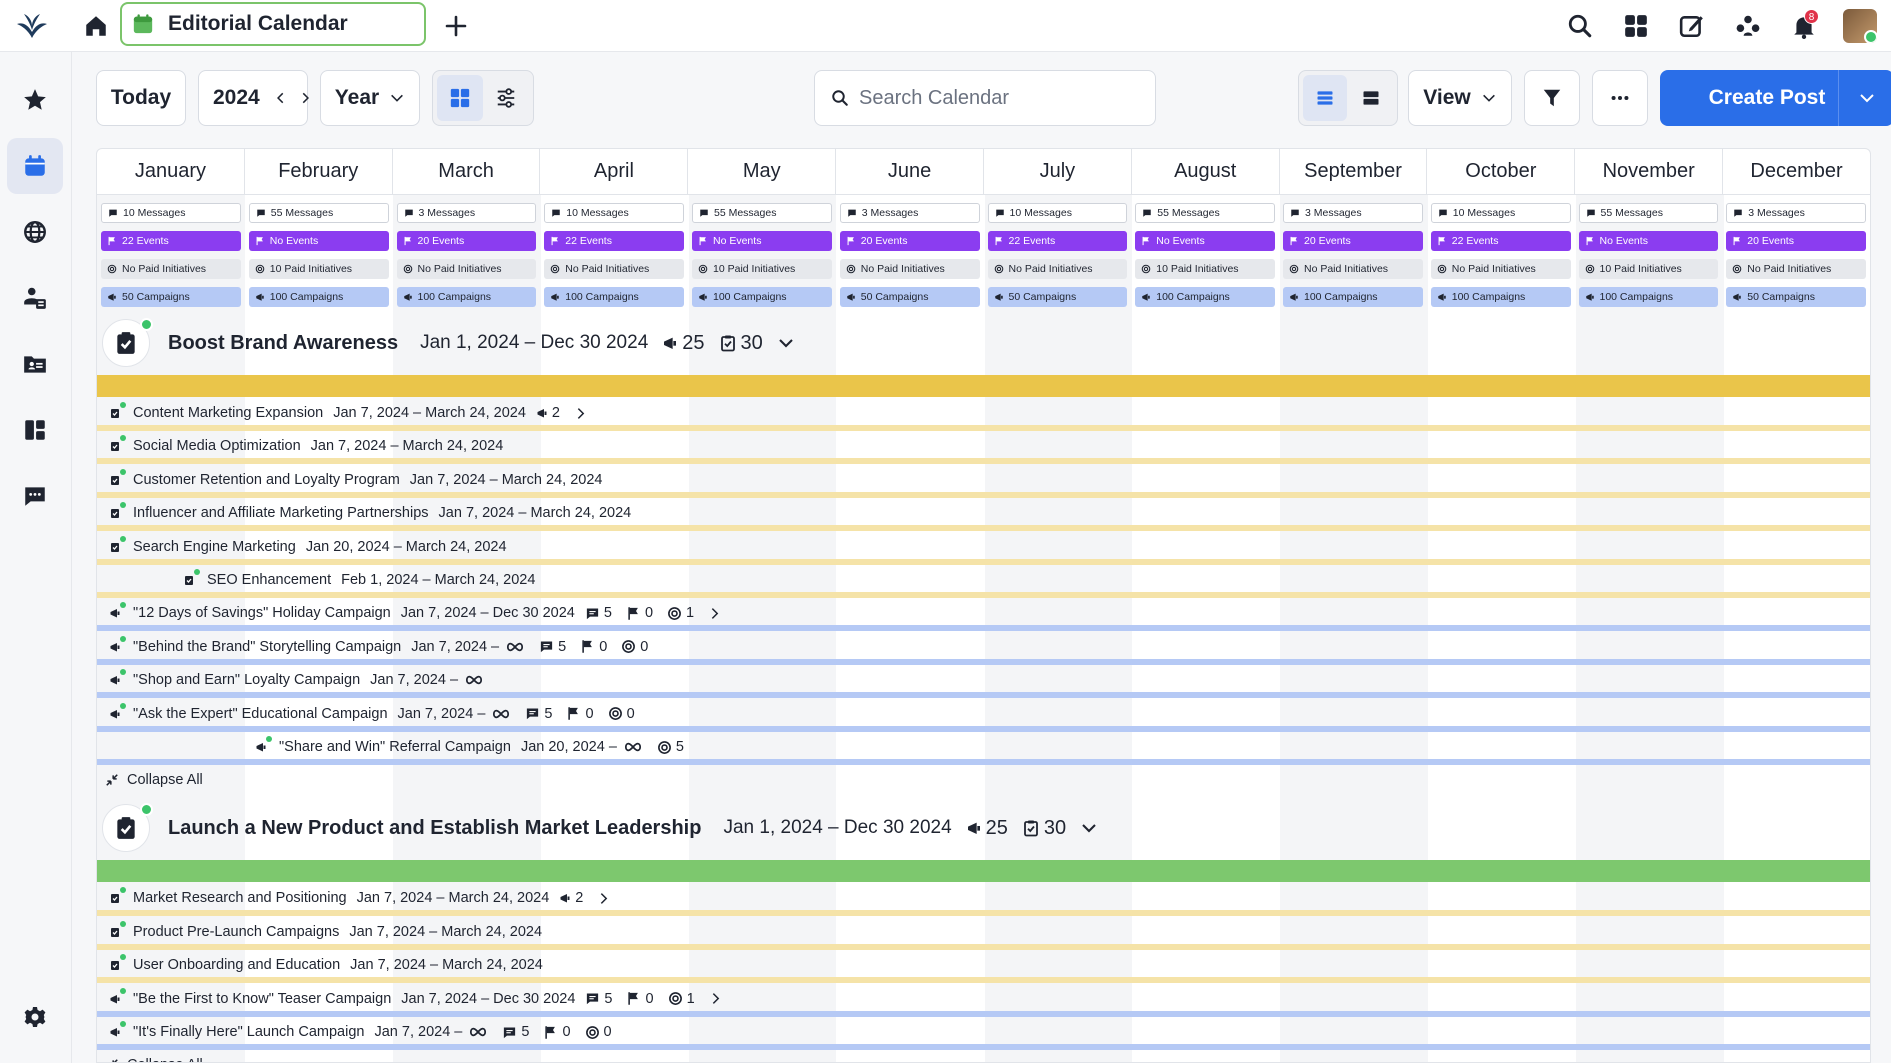  What do you see at coordinates (1864, 98) in the screenshot?
I see `create-post-dropdown` at bounding box center [1864, 98].